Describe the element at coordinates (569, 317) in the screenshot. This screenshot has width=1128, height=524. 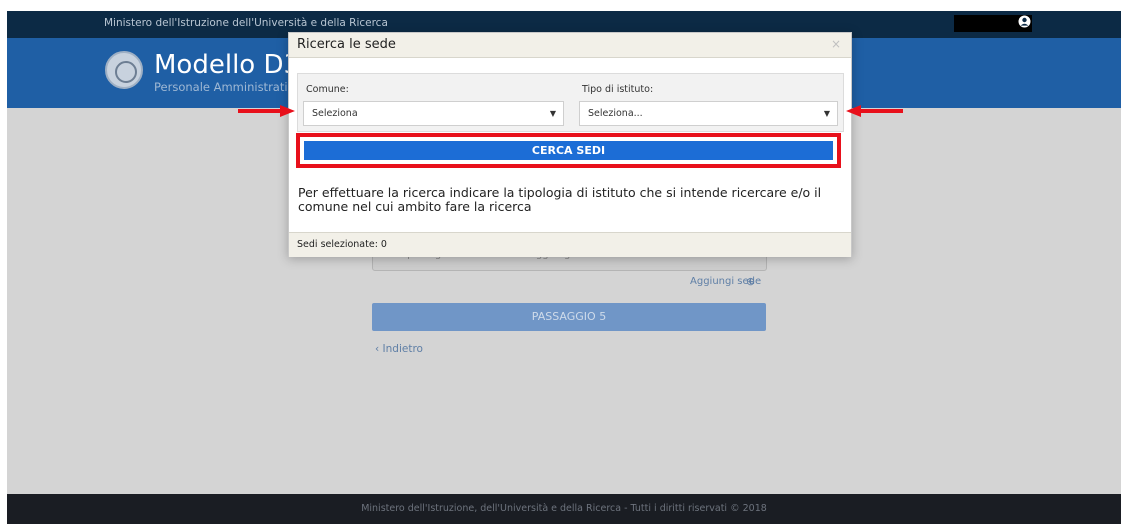
I see `step-5-button: PASSAGGIO 5` at that location.